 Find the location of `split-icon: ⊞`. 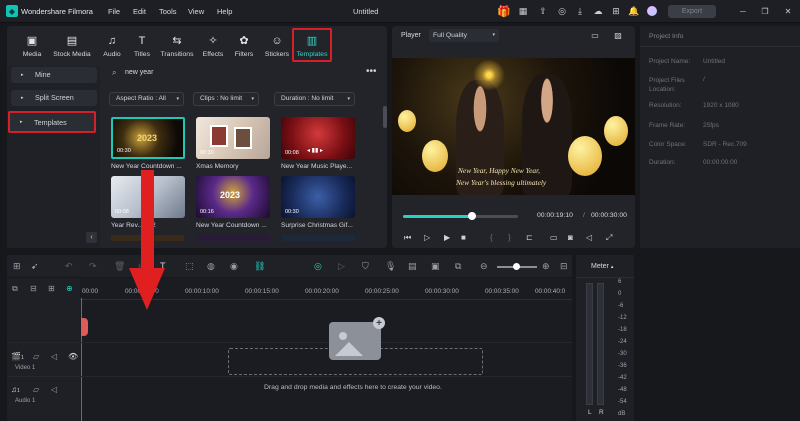

split-icon: ⊞ is located at coordinates (51, 288).